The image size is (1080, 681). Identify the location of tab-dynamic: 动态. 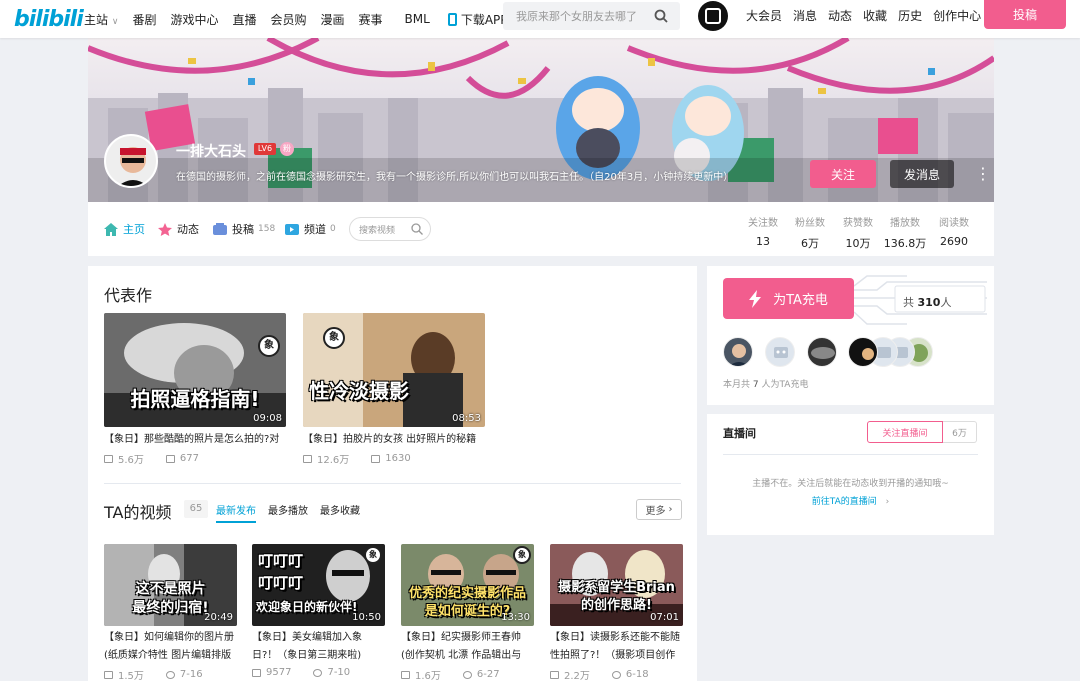
(178, 229).